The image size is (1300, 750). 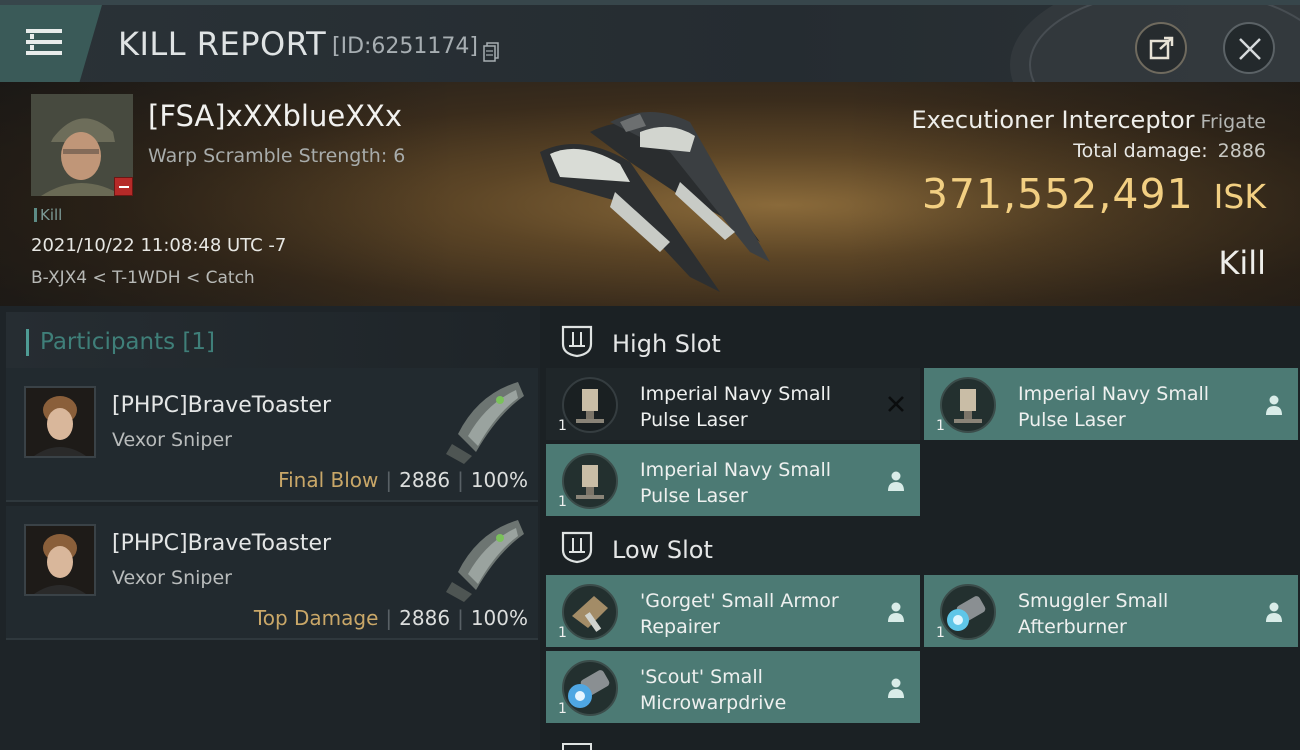 What do you see at coordinates (739, 614) in the screenshot?
I see `module-name: 'Gorget' Small Armor Repairer` at bounding box center [739, 614].